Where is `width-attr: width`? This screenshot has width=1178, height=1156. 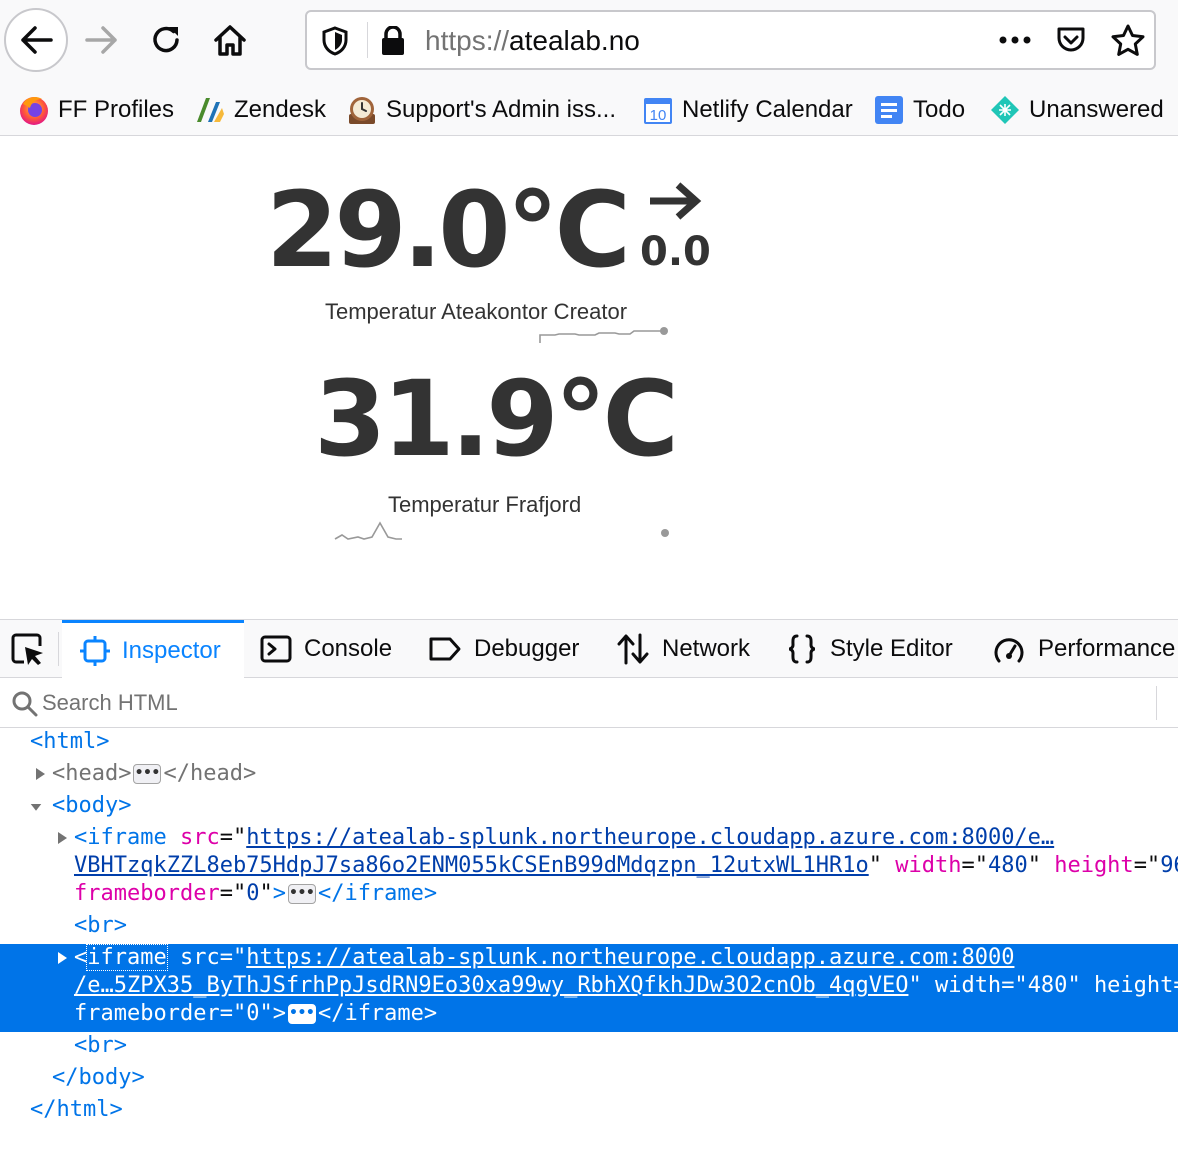
width-attr: width is located at coordinates (928, 865).